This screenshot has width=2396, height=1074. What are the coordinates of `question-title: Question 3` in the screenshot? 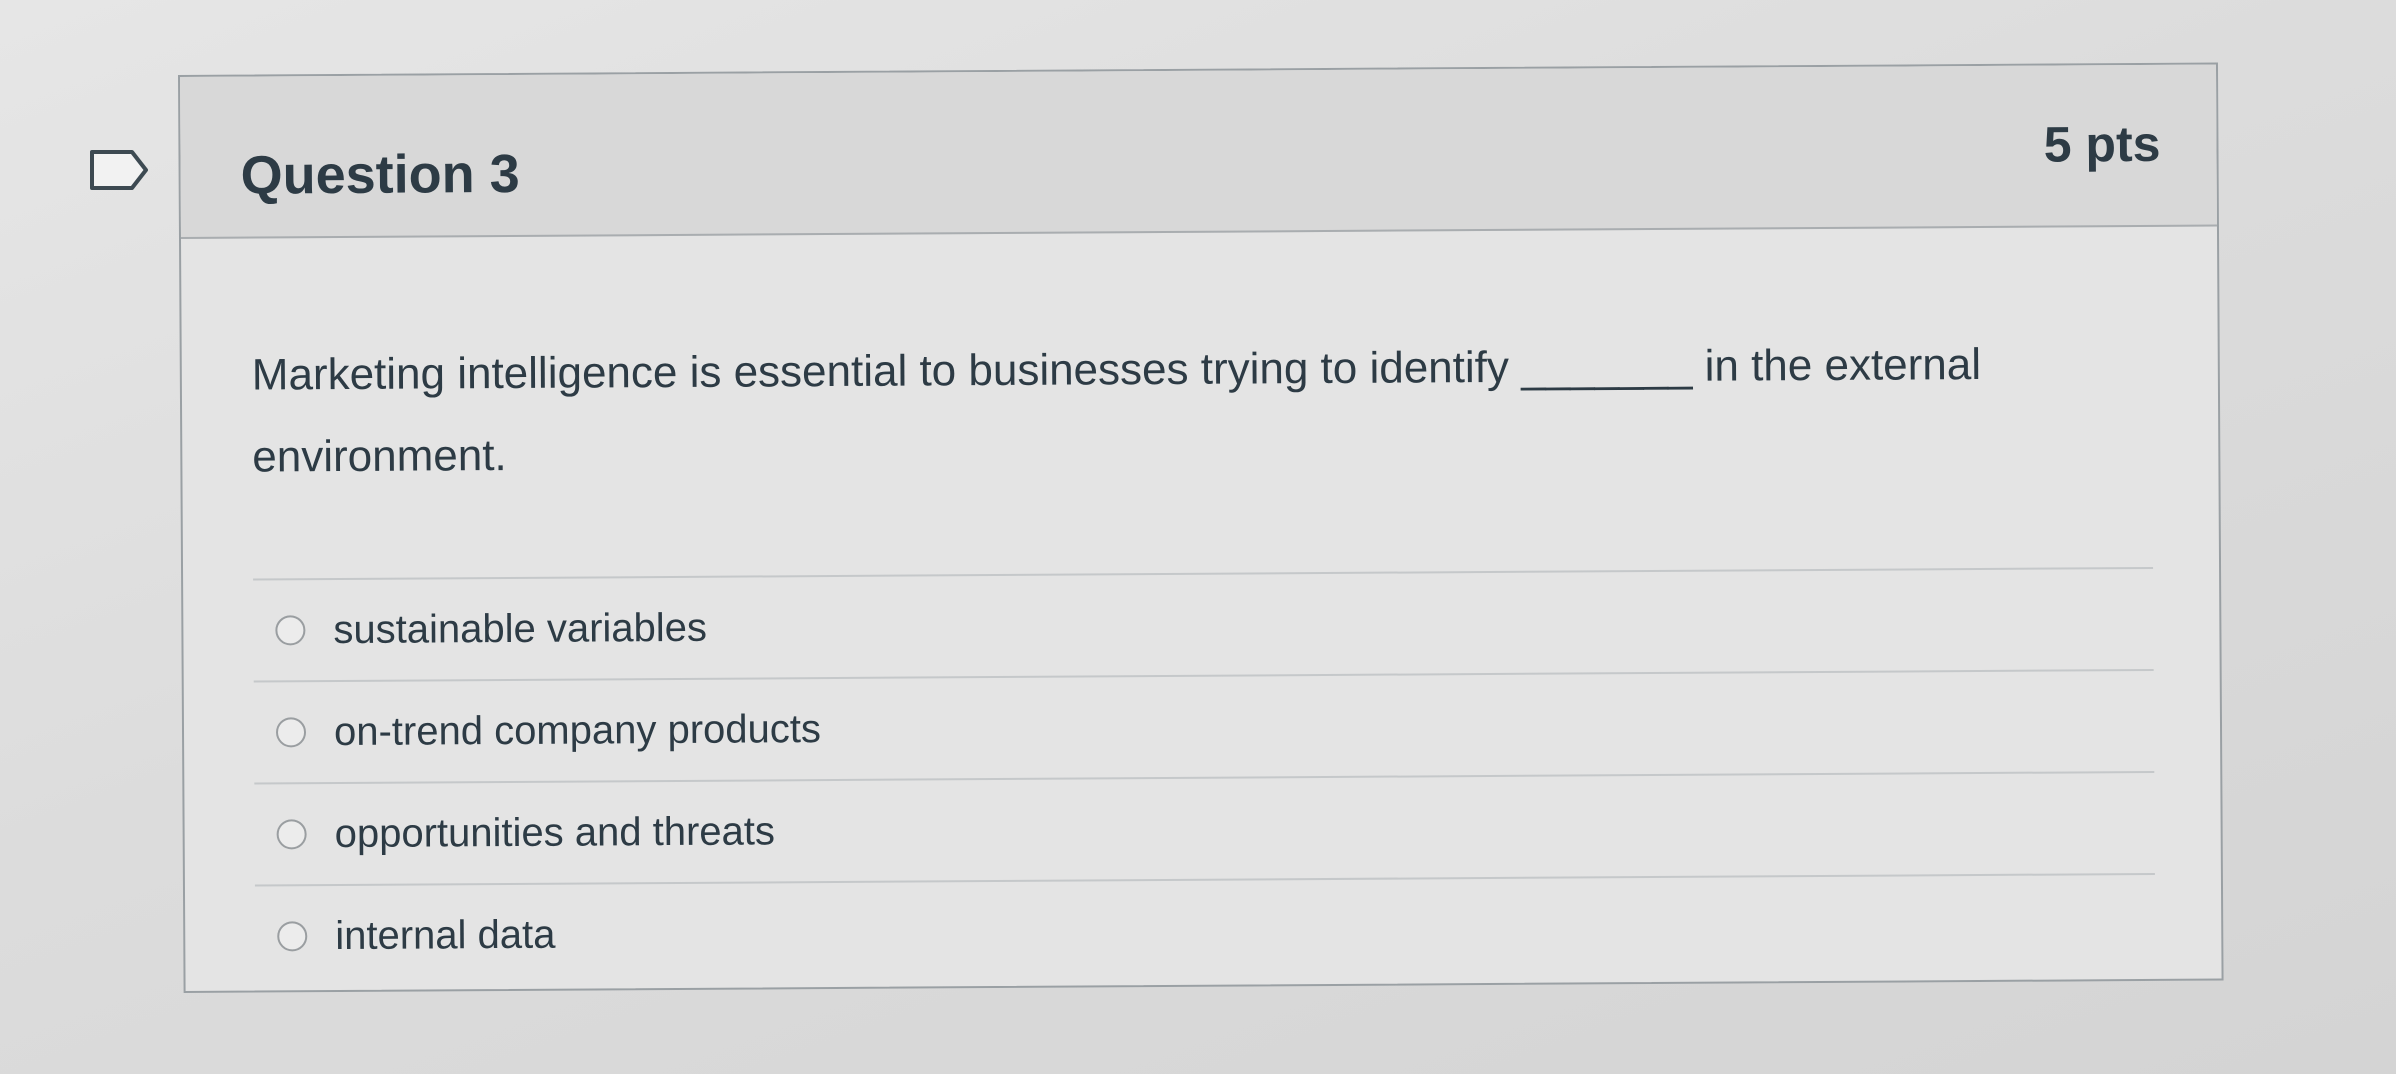 It's located at (380, 174).